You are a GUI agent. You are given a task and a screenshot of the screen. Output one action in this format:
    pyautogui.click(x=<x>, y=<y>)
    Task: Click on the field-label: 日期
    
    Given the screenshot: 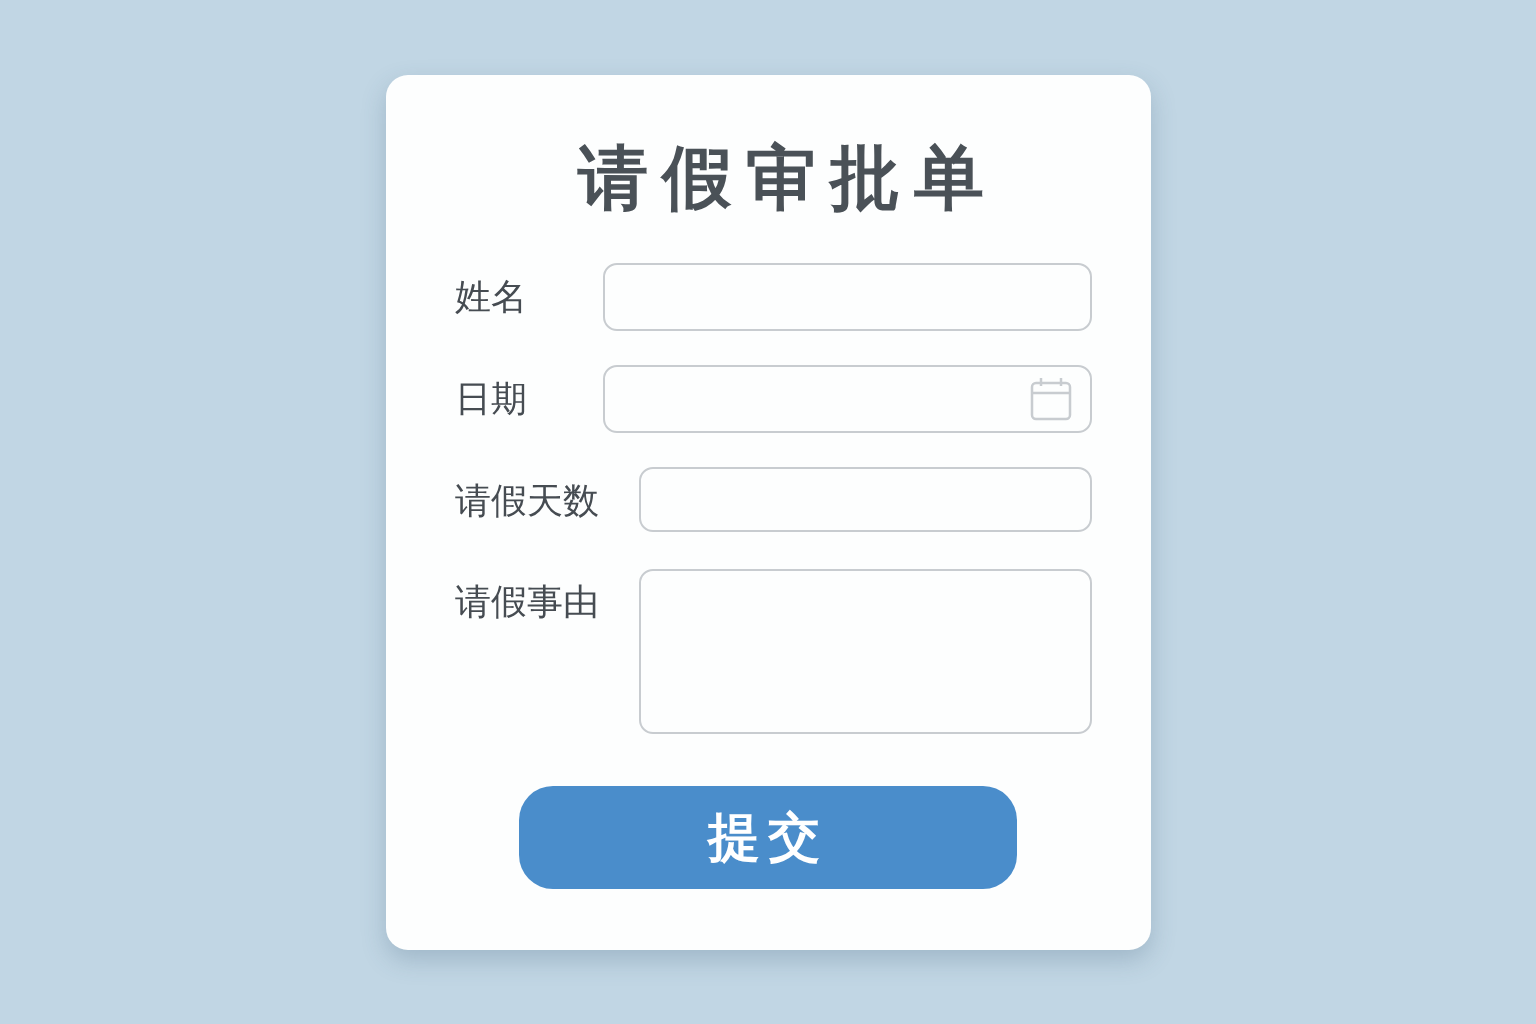 What is the action you would take?
    pyautogui.click(x=491, y=399)
    